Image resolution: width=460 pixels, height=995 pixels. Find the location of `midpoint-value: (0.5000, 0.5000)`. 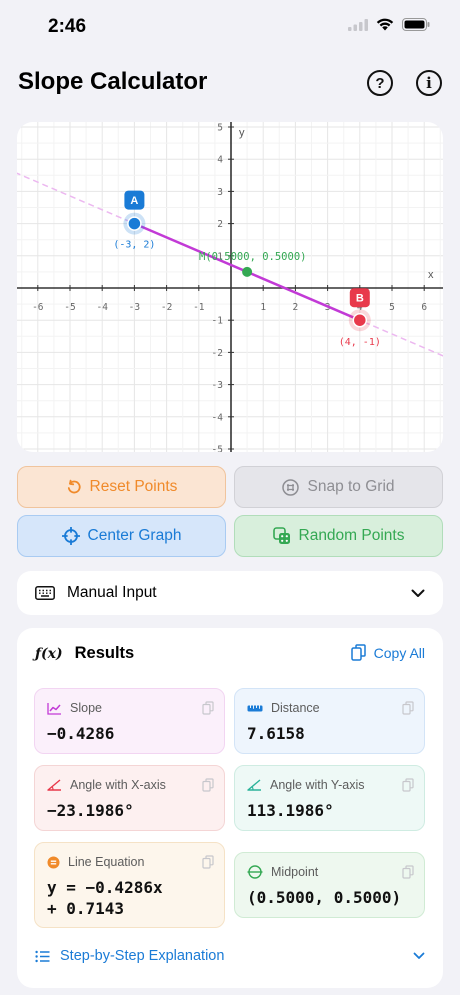

midpoint-value: (0.5000, 0.5000) is located at coordinates (324, 897).